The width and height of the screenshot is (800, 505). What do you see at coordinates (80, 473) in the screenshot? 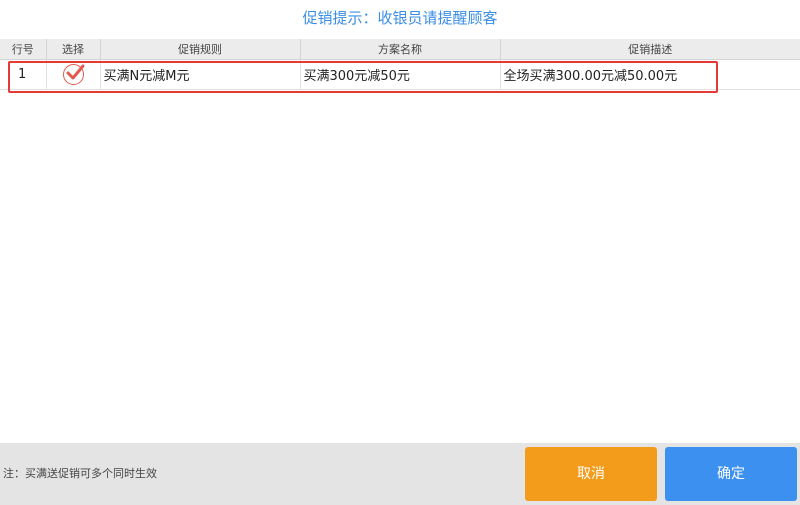
I see `footer-note: 注：买满送促销可多个同时生效` at bounding box center [80, 473].